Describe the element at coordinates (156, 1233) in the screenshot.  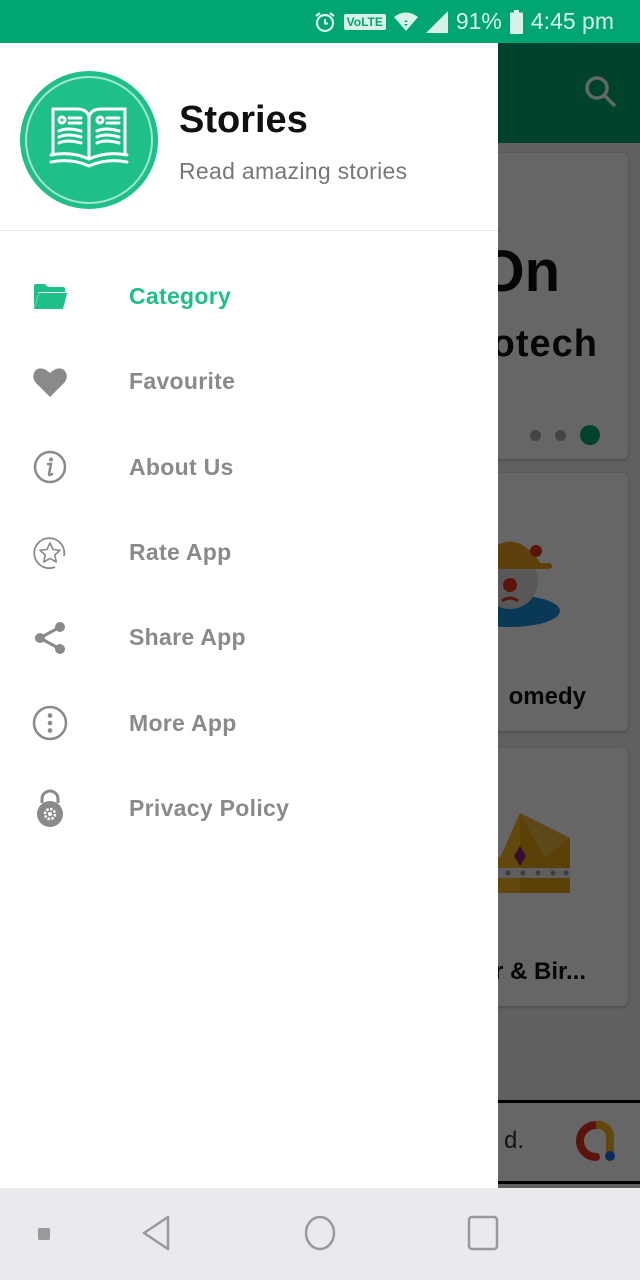
I see `back-button` at that location.